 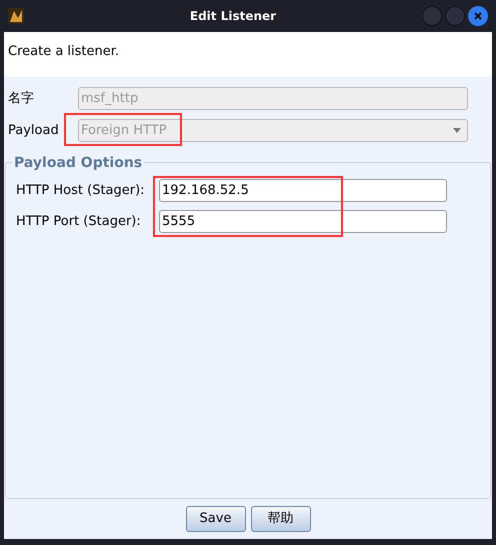 I want to click on dialog-button: Save, so click(x=216, y=519).